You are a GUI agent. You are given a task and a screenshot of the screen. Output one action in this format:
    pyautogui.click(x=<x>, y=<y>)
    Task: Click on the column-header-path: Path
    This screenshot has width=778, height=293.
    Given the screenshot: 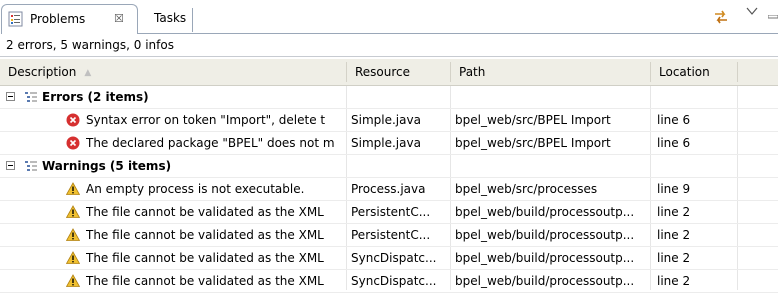 What is the action you would take?
    pyautogui.click(x=550, y=72)
    